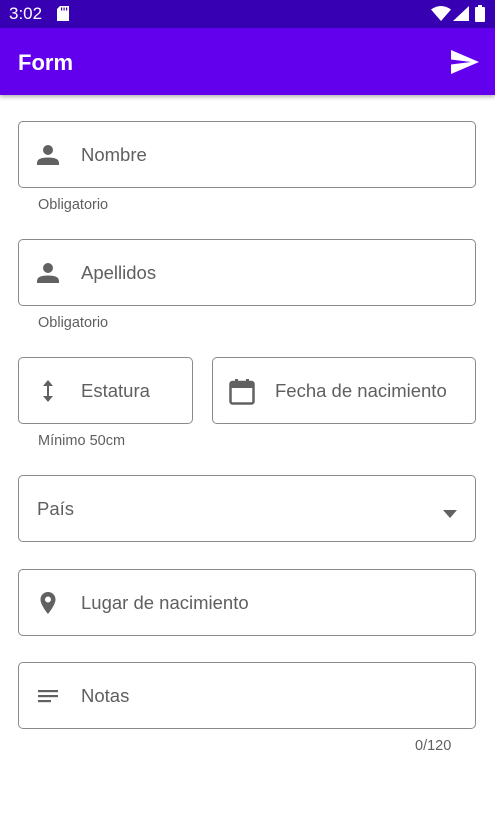 The height and width of the screenshot is (824, 495). I want to click on status-bar: 3:02, so click(247, 14).